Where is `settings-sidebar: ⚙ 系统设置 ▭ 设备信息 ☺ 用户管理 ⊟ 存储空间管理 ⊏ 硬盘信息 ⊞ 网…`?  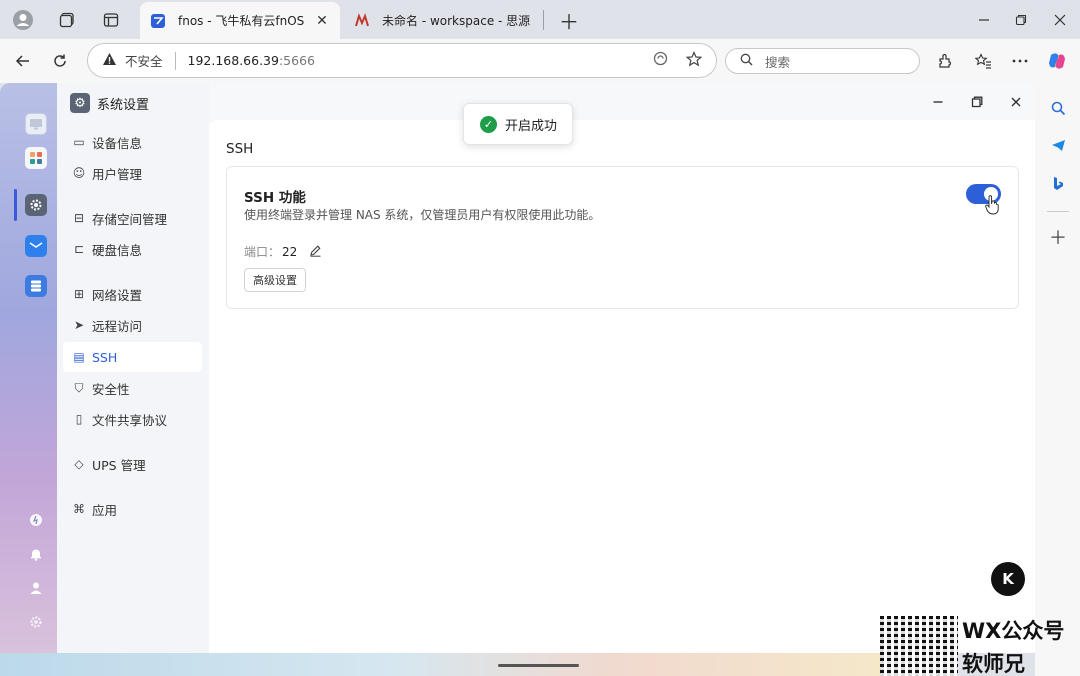 settings-sidebar: ⚙ 系统设置 ▭ 设备信息 ☺ 用户管理 ⊟ 存储空间管理 ⊏ 硬盘信息 ⊞ 网… is located at coordinates (133, 368).